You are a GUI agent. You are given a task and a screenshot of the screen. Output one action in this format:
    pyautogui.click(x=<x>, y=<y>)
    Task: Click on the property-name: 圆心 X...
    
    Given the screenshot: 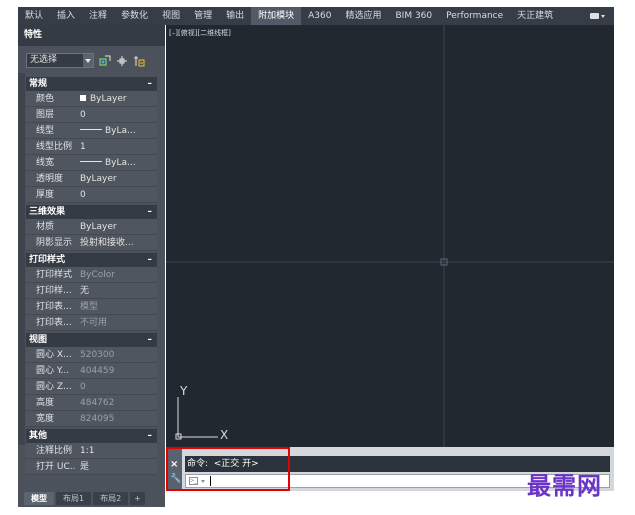 What is the action you would take?
    pyautogui.click(x=54, y=355)
    